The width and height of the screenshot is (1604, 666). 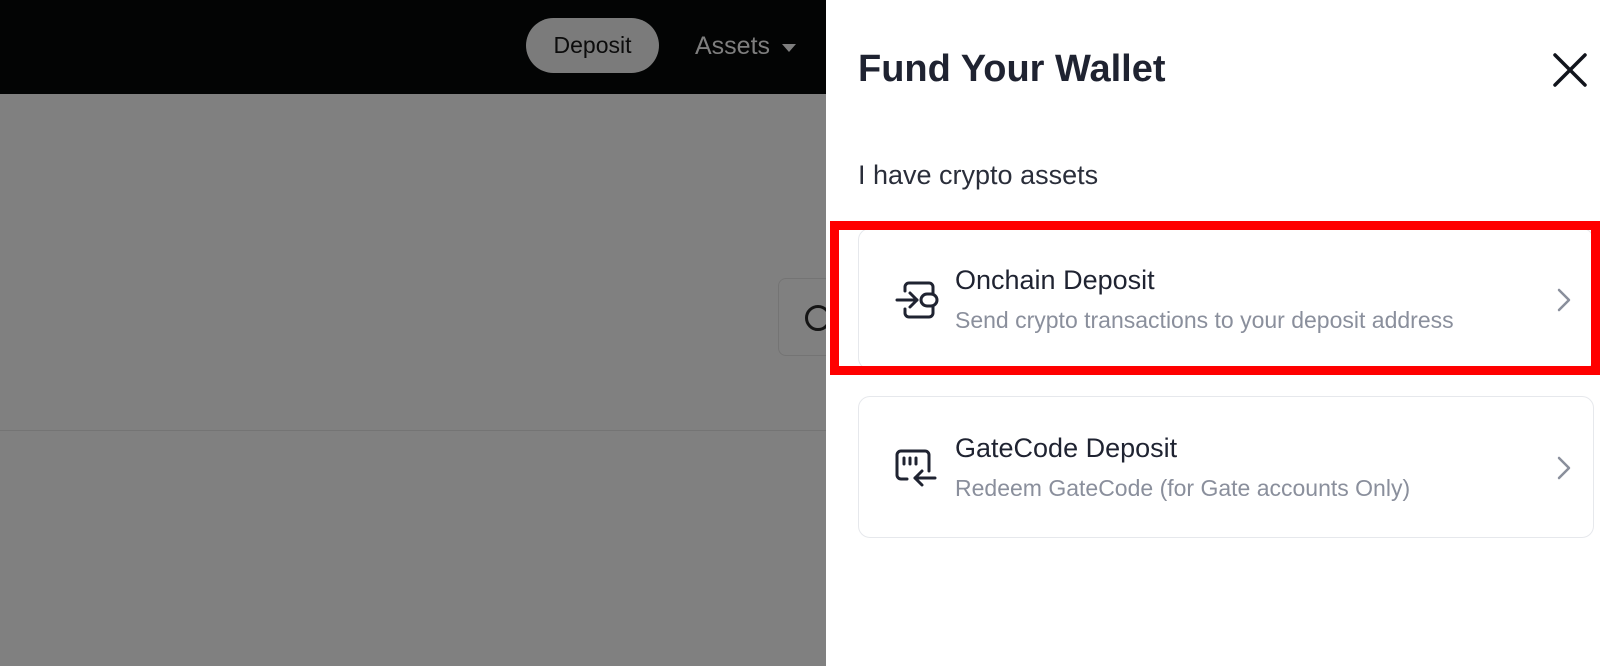 I want to click on gatecode-icon, so click(x=916, y=468).